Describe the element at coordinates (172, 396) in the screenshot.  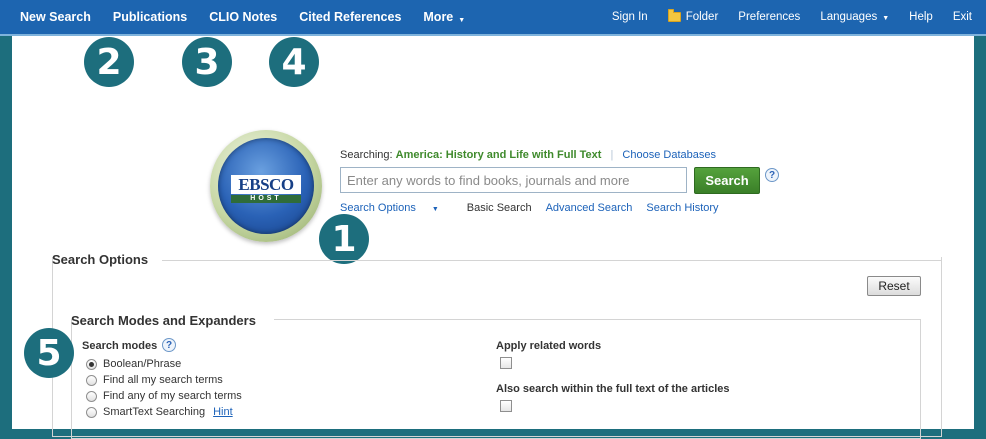
I see `mode-label: Find any of my search terms` at that location.